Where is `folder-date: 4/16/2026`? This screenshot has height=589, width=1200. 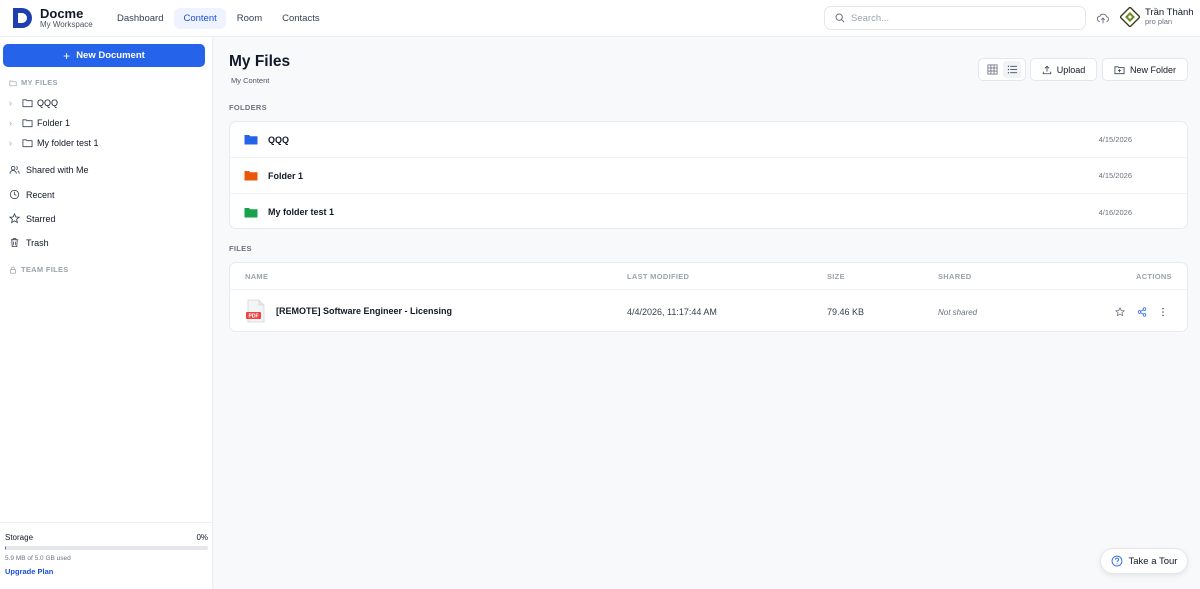
folder-date: 4/16/2026 is located at coordinates (1115, 212).